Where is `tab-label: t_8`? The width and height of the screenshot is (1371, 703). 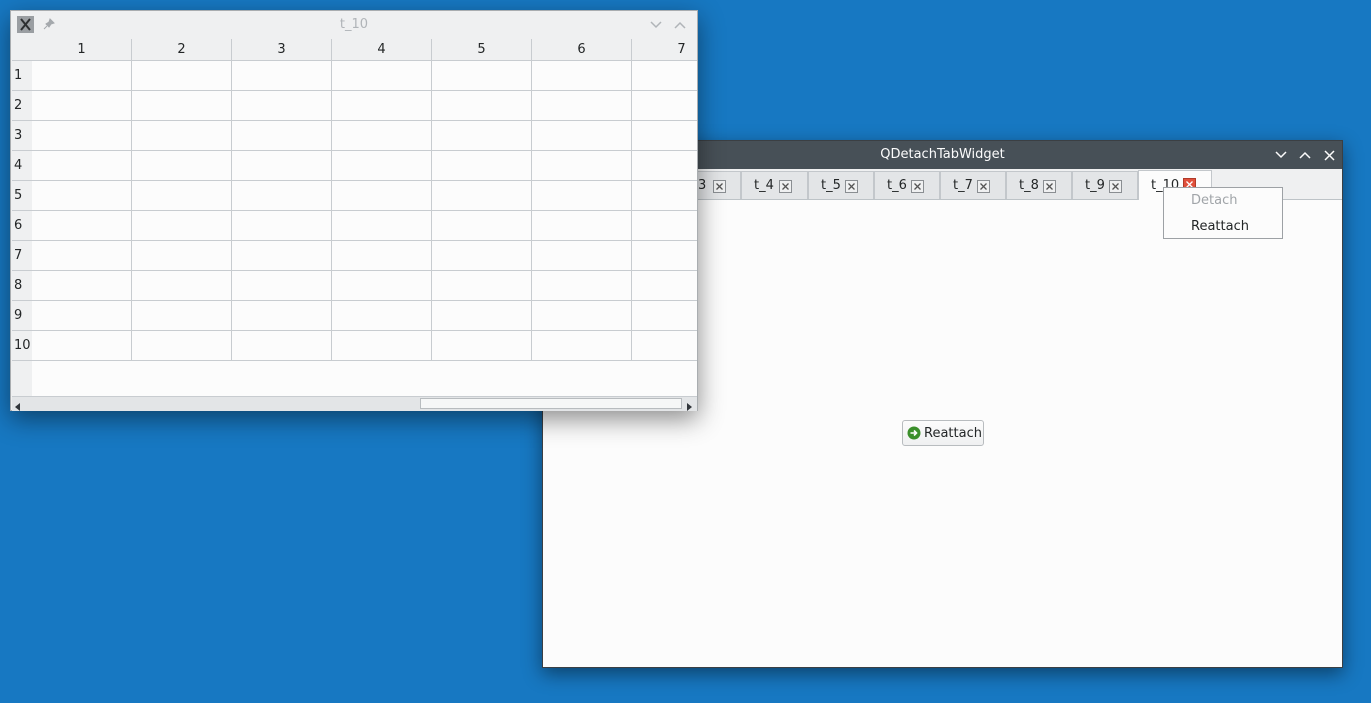
tab-label: t_8 is located at coordinates (1029, 185).